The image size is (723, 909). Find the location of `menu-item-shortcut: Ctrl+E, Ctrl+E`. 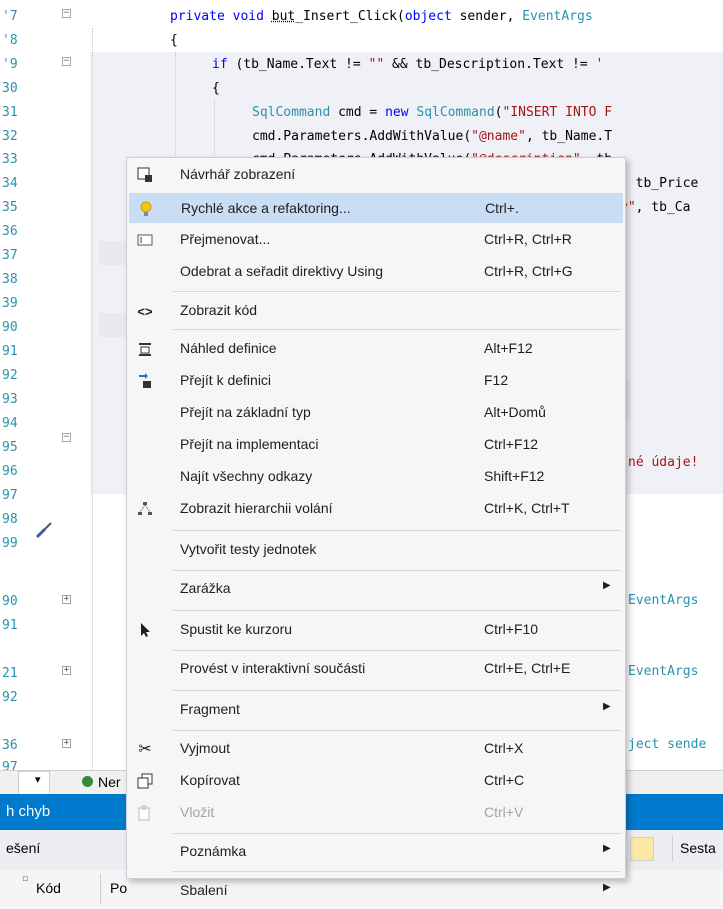

menu-item-shortcut: Ctrl+E, Ctrl+E is located at coordinates (527, 668).